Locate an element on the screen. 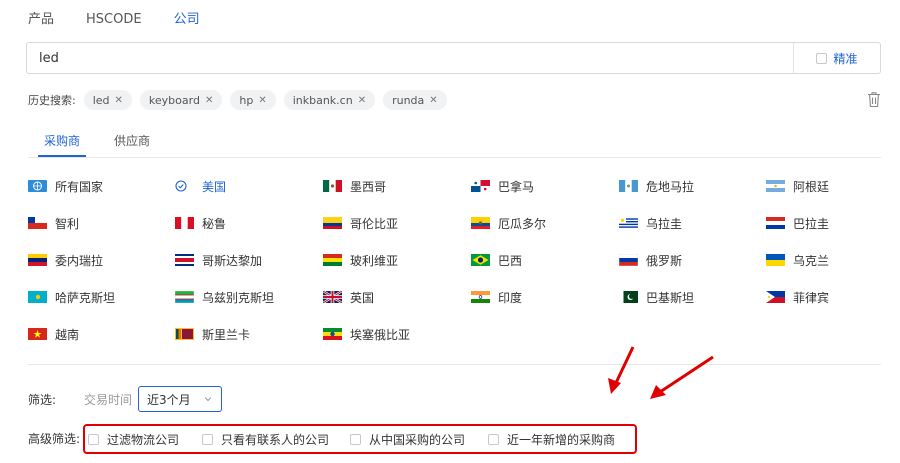  arrow-line-left is located at coordinates (624, 366).